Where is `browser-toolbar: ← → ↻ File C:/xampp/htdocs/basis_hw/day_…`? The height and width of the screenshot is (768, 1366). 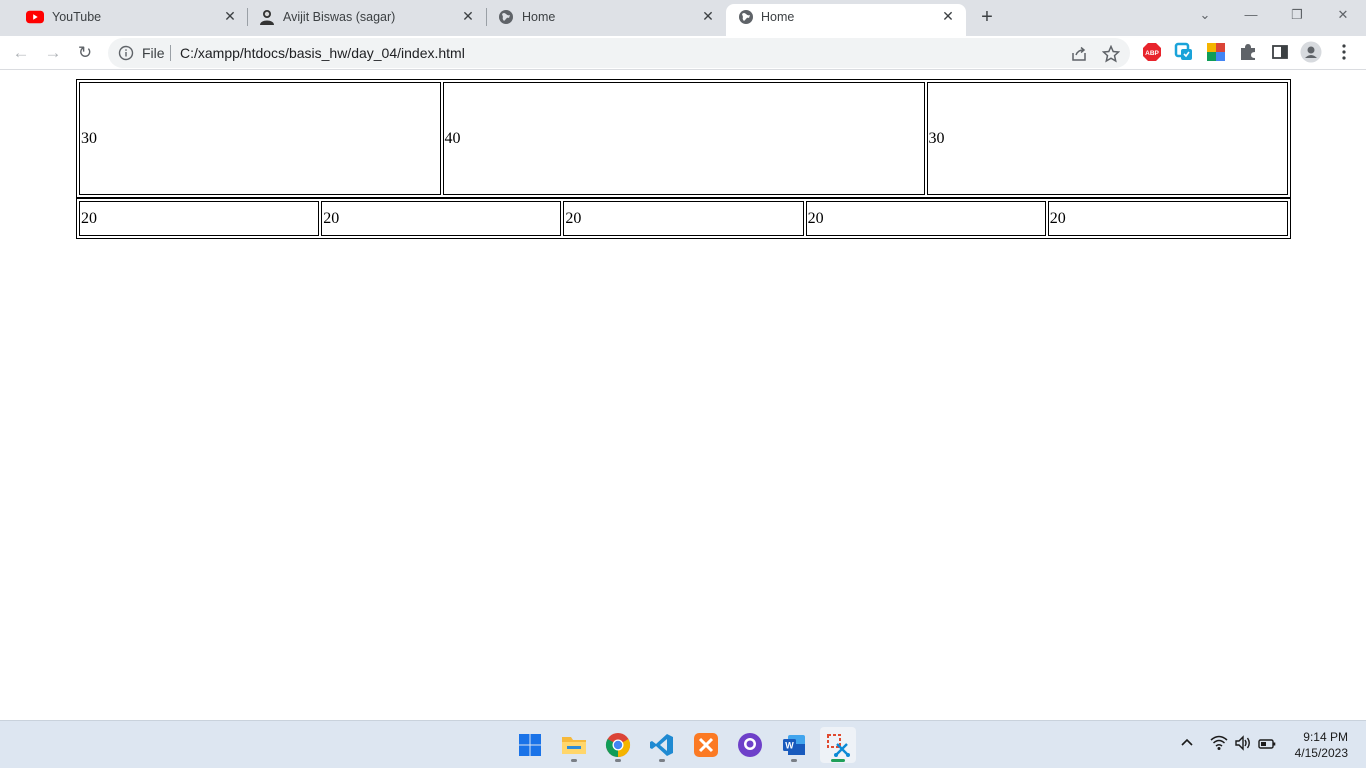 browser-toolbar: ← → ↻ File C:/xampp/htdocs/basis_hw/day_… is located at coordinates (683, 53).